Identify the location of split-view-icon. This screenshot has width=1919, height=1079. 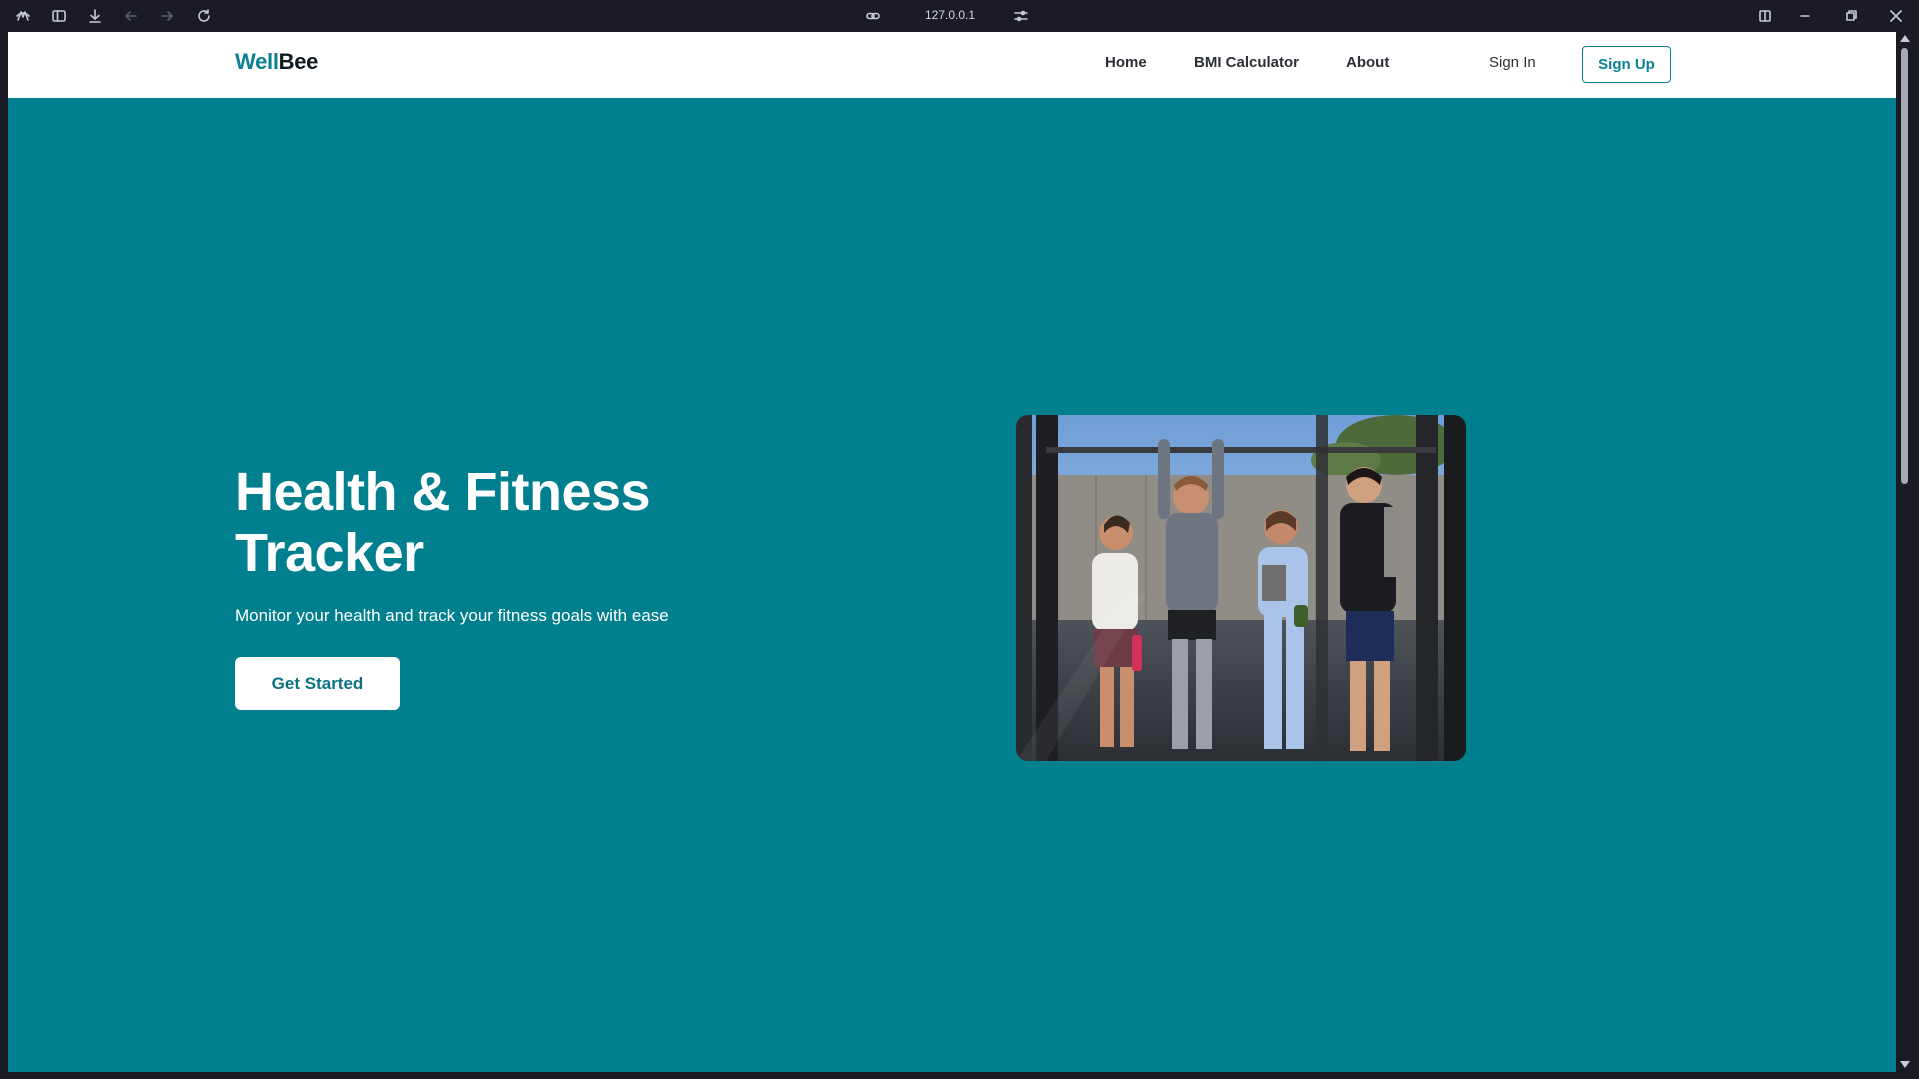
(1765, 16).